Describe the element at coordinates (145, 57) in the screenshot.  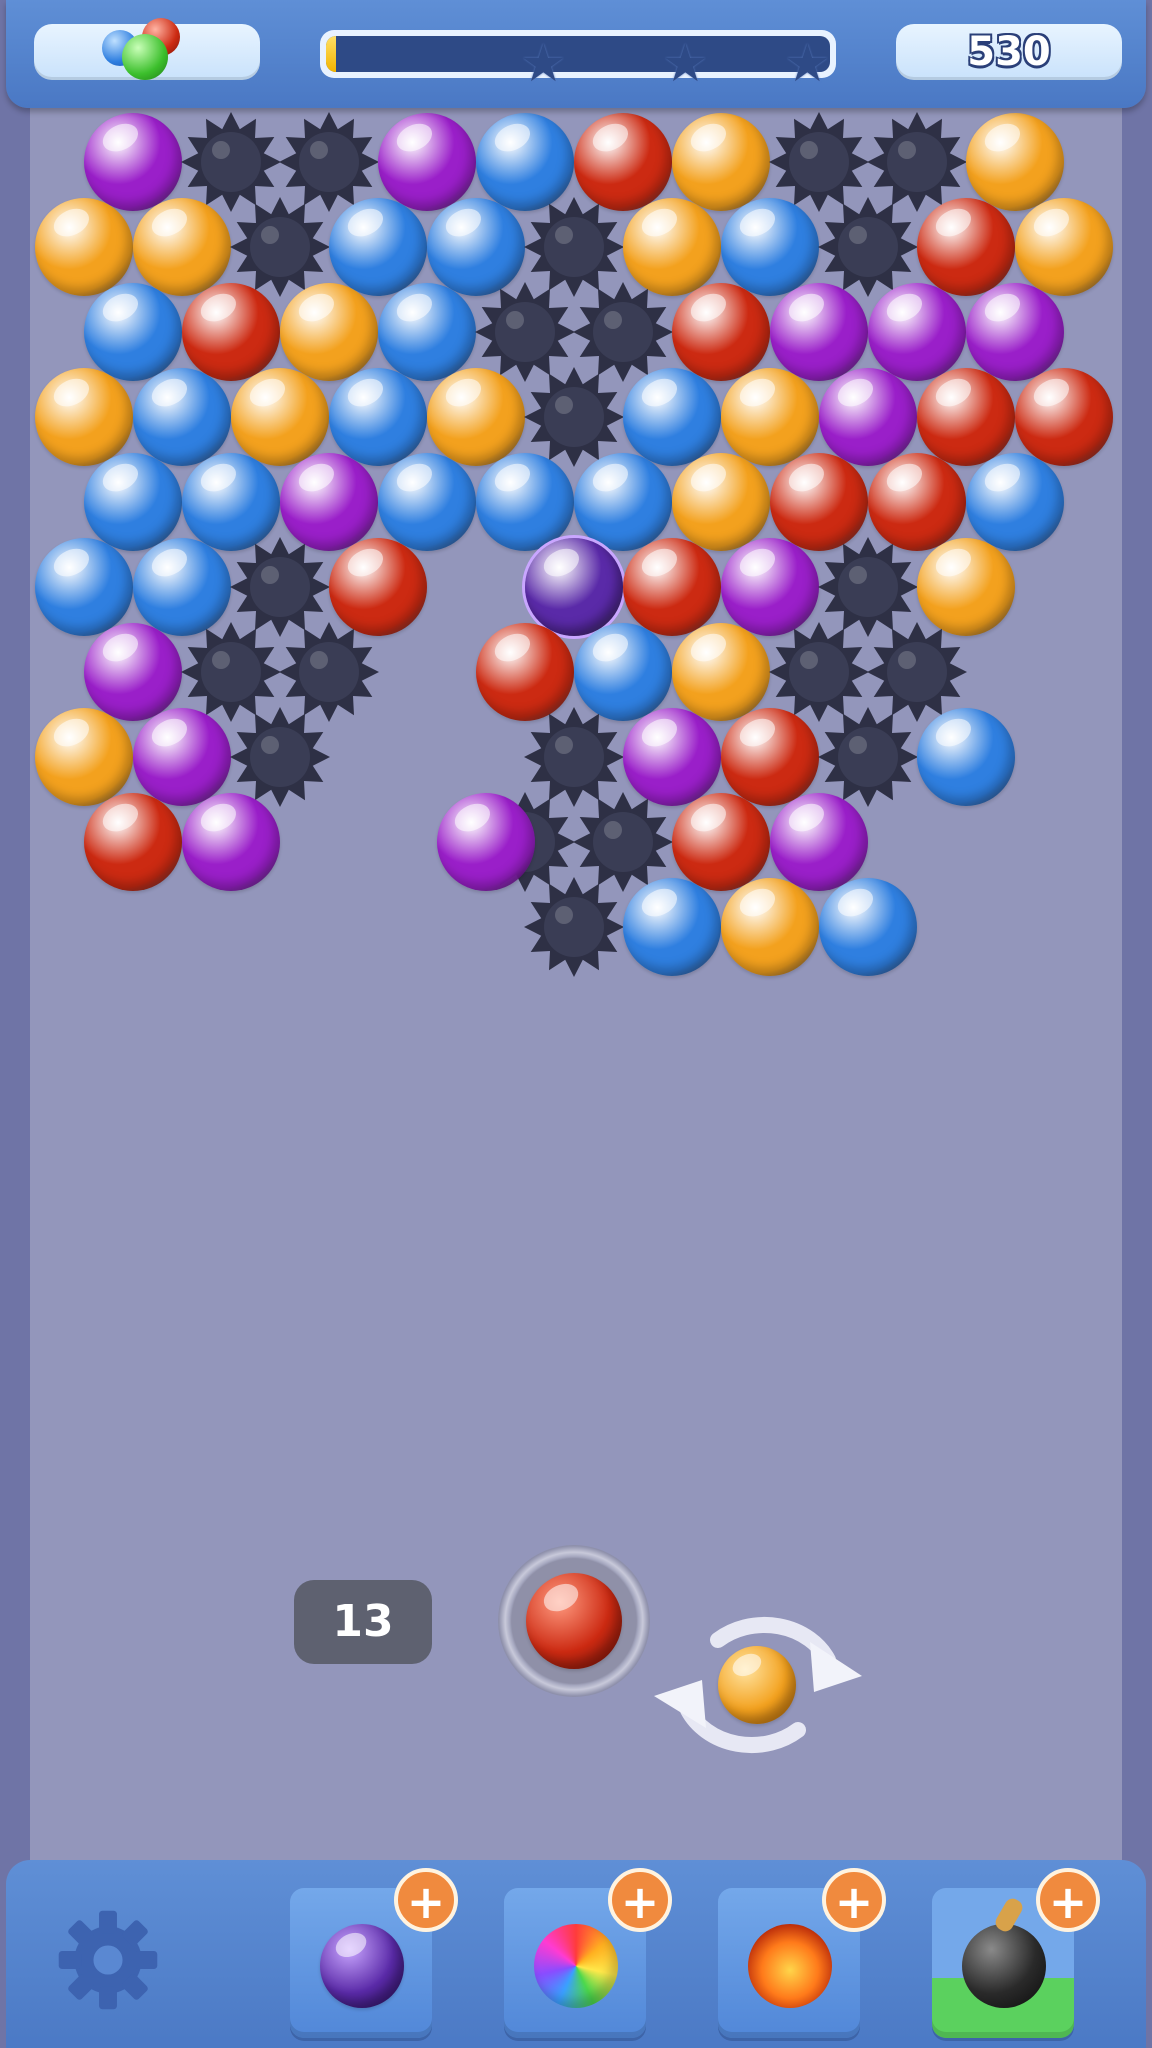
I see `green-bubble-icon` at that location.